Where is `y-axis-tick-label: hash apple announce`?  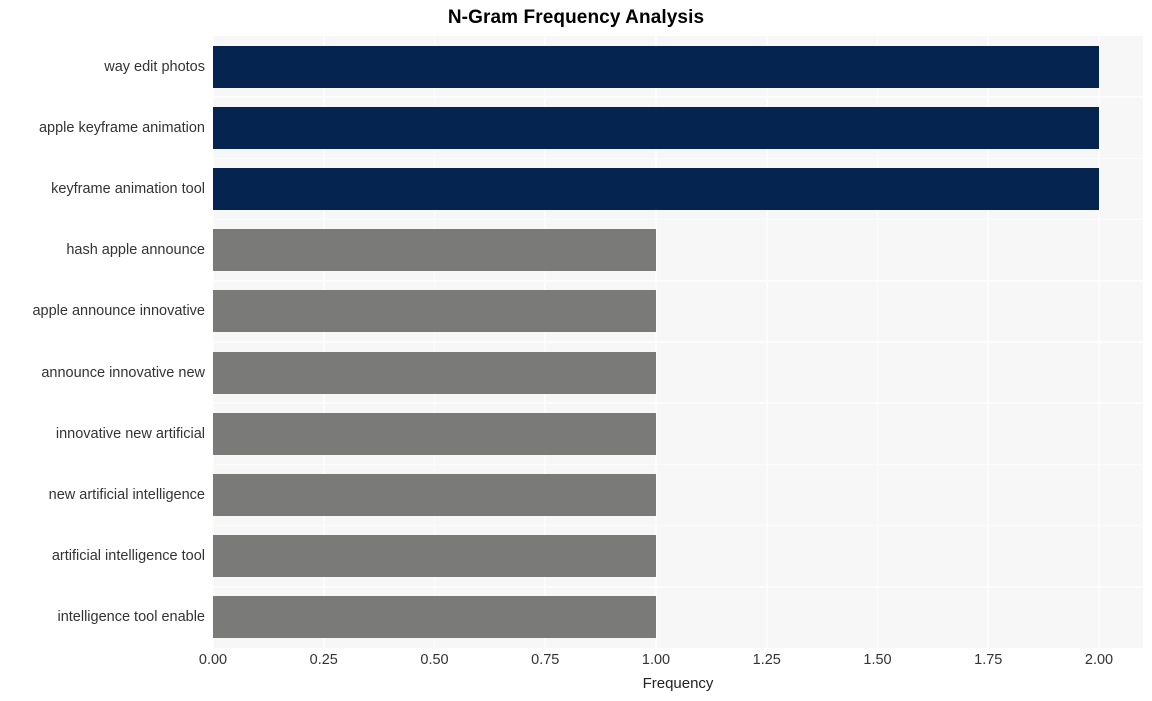
y-axis-tick-label: hash apple announce is located at coordinates (135, 250).